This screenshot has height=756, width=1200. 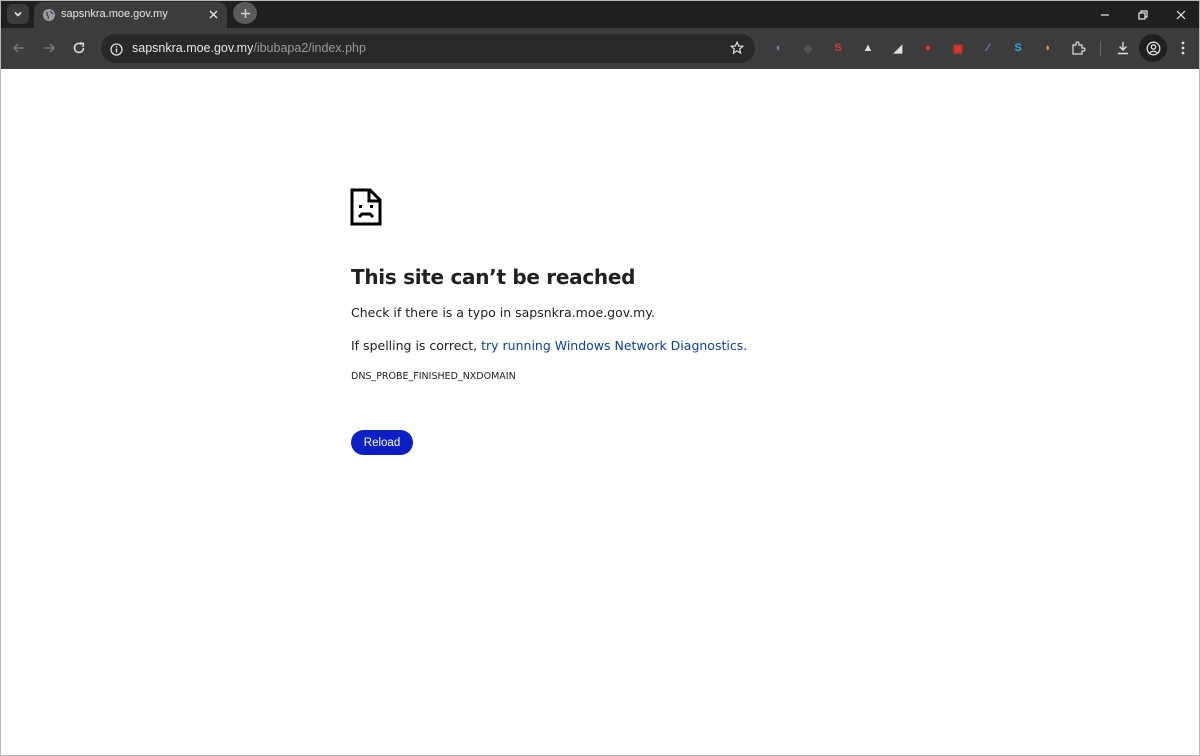 I want to click on reload-browser-button, so click(x=79, y=48).